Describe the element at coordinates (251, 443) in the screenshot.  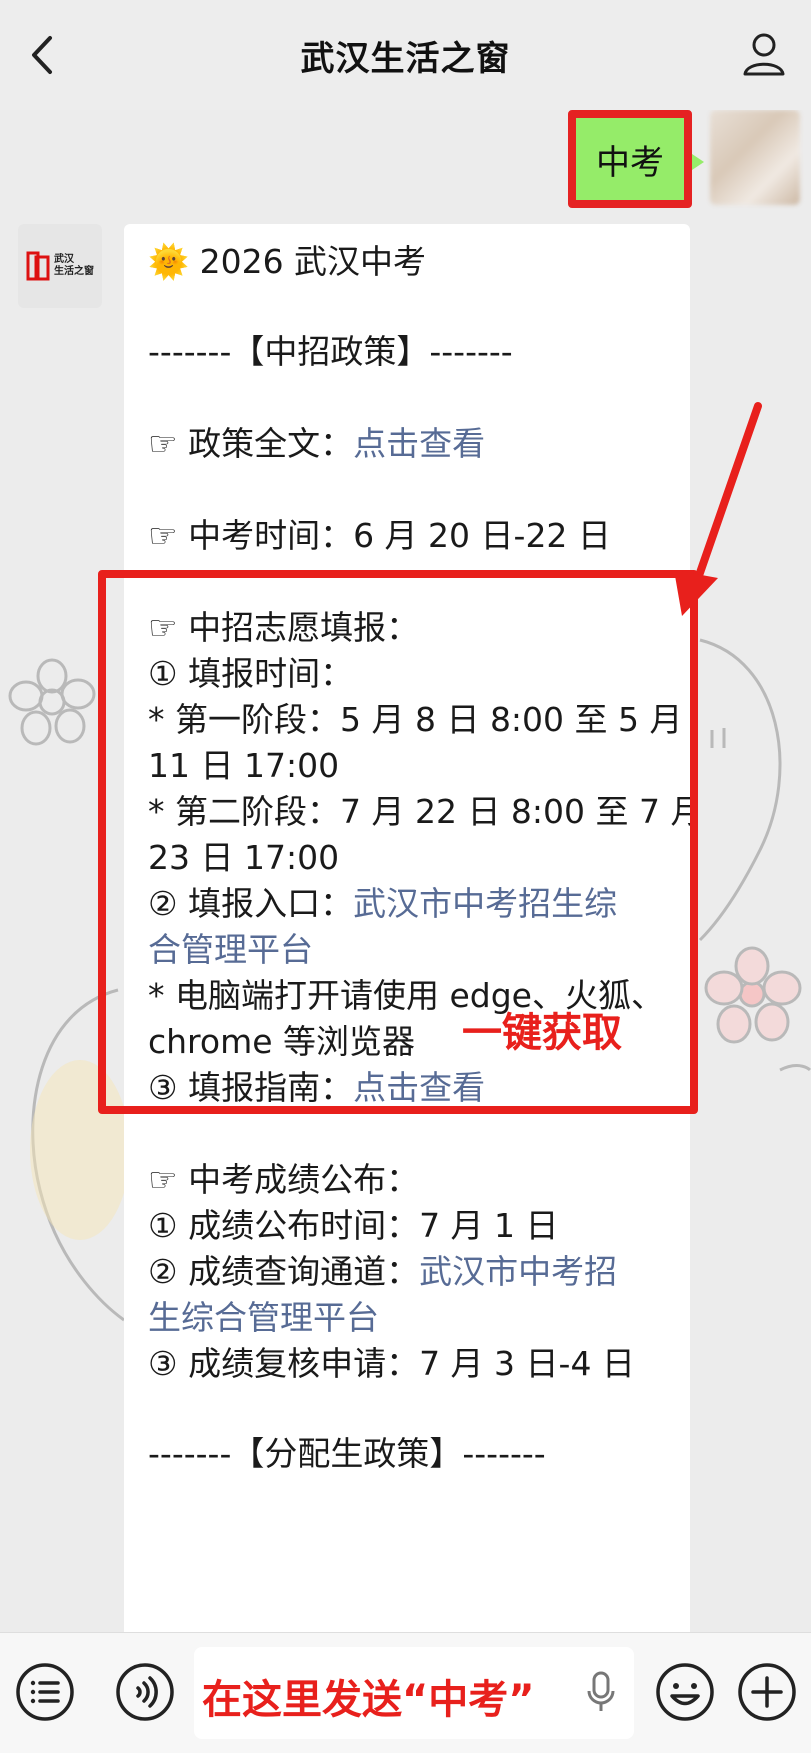
I see `list-item-label: ☞ 政策全文：` at that location.